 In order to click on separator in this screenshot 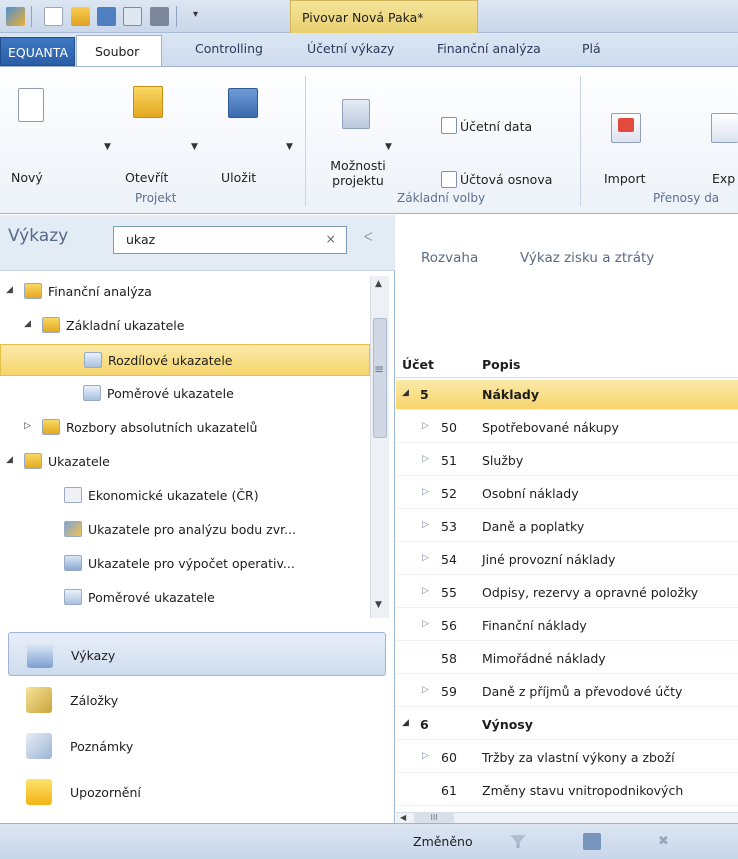, I will do `click(580, 141)`.